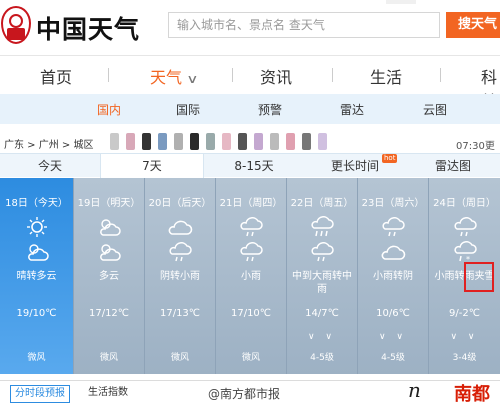  What do you see at coordinates (270, 109) in the screenshot?
I see `sub-nav-warnings: 预警` at bounding box center [270, 109].